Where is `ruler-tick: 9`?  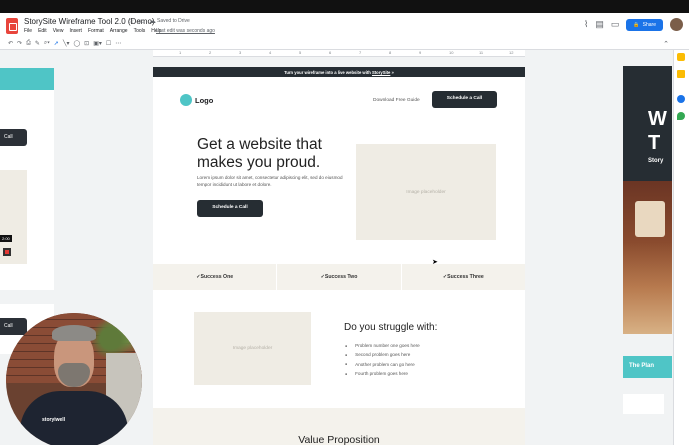
ruler-tick: 9 is located at coordinates (420, 52).